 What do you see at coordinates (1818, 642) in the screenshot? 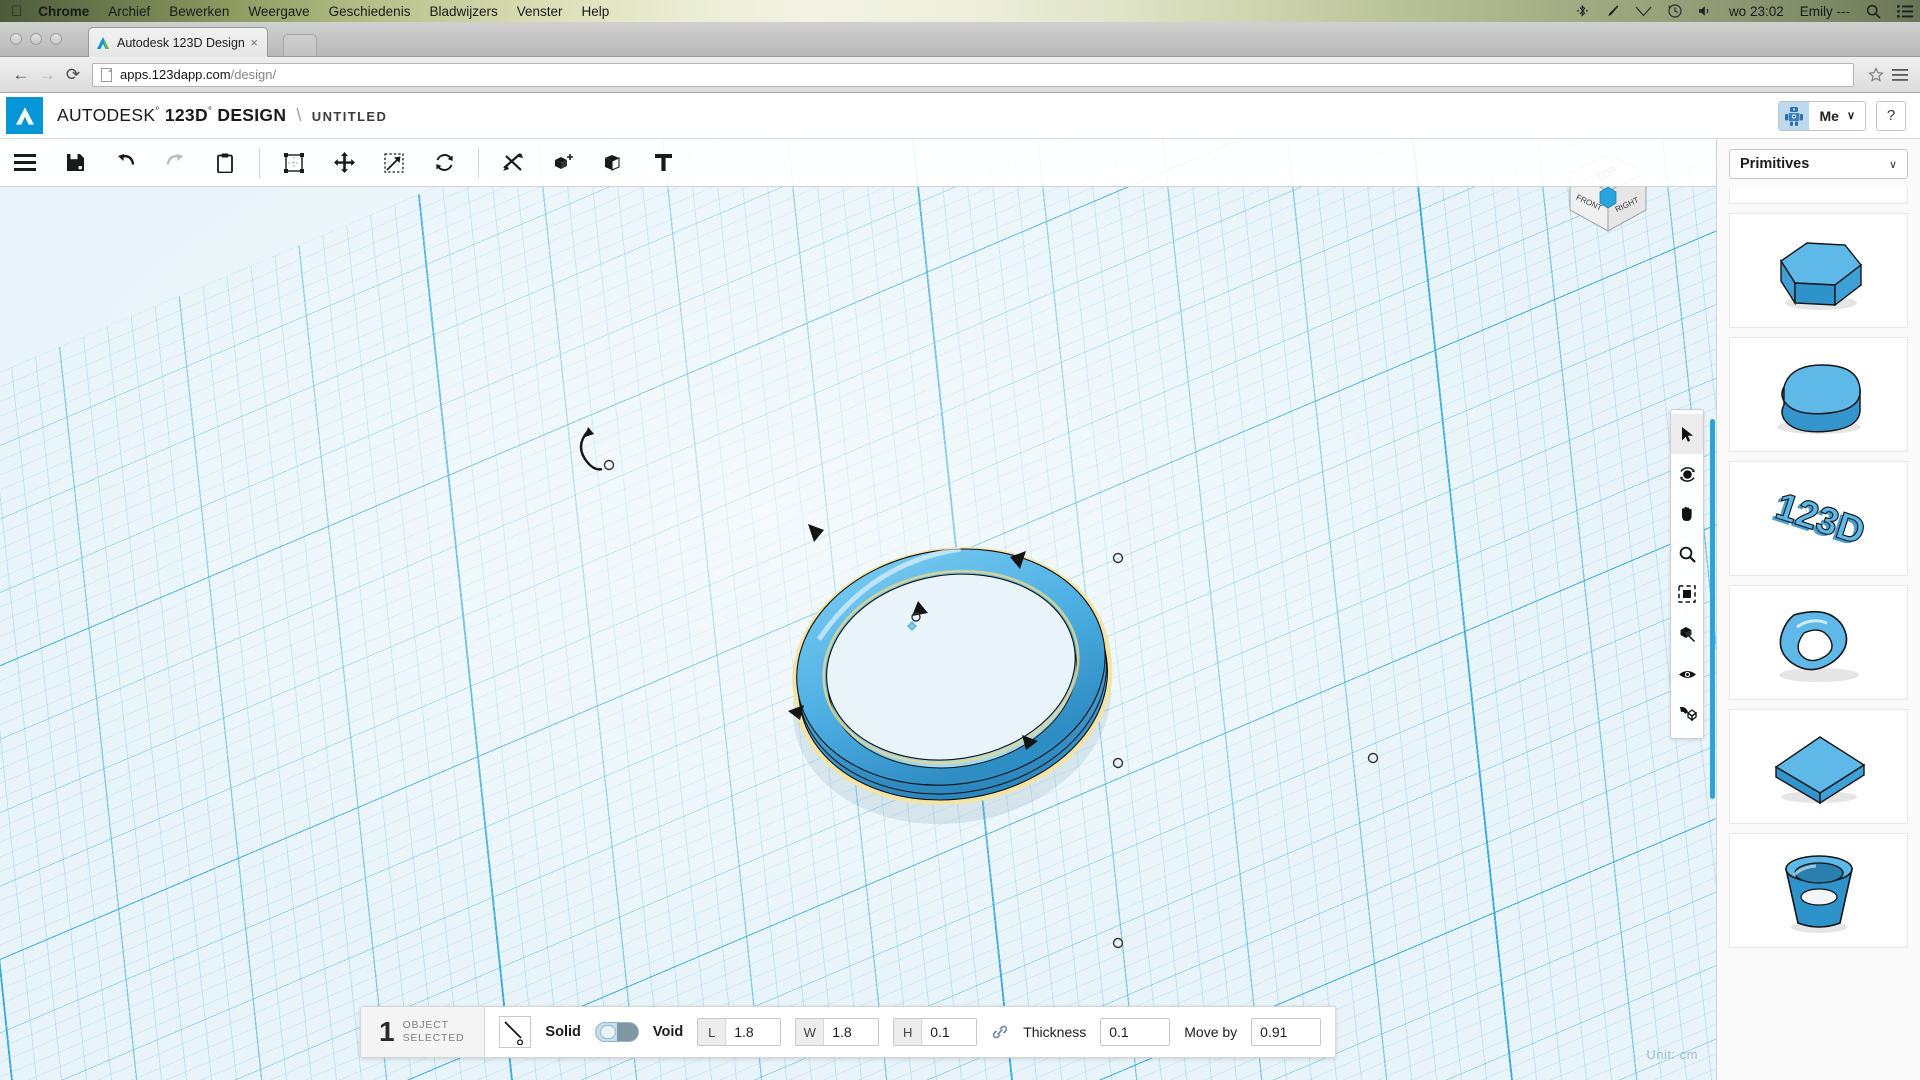
I see `primitive-torus-ring` at bounding box center [1818, 642].